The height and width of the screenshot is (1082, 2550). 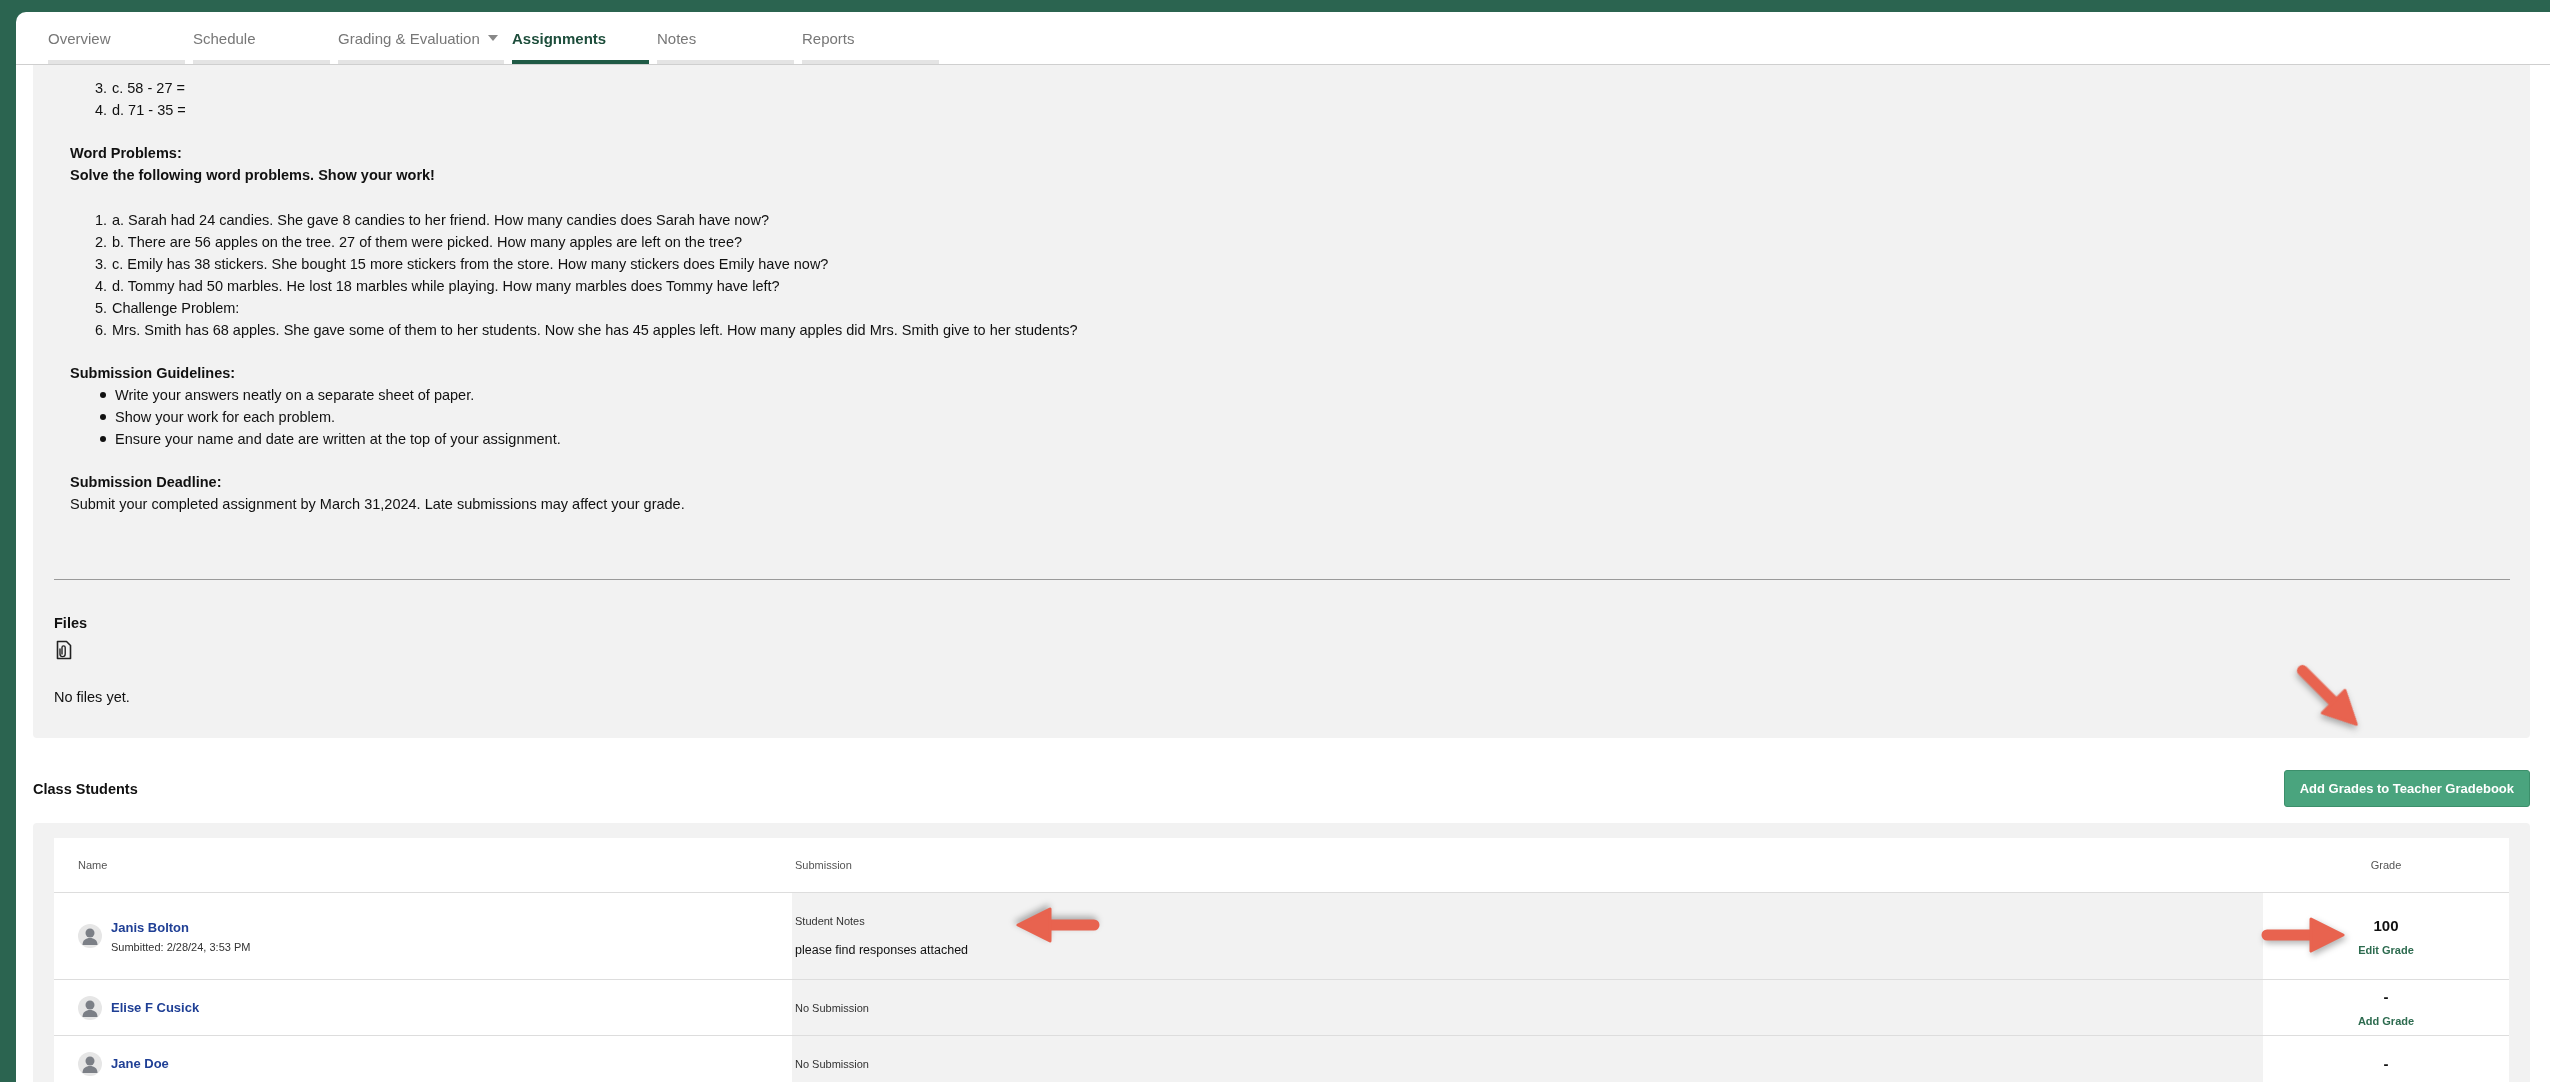 What do you see at coordinates (148, 88) in the screenshot?
I see `math-problem: c. 58 - 27 =` at bounding box center [148, 88].